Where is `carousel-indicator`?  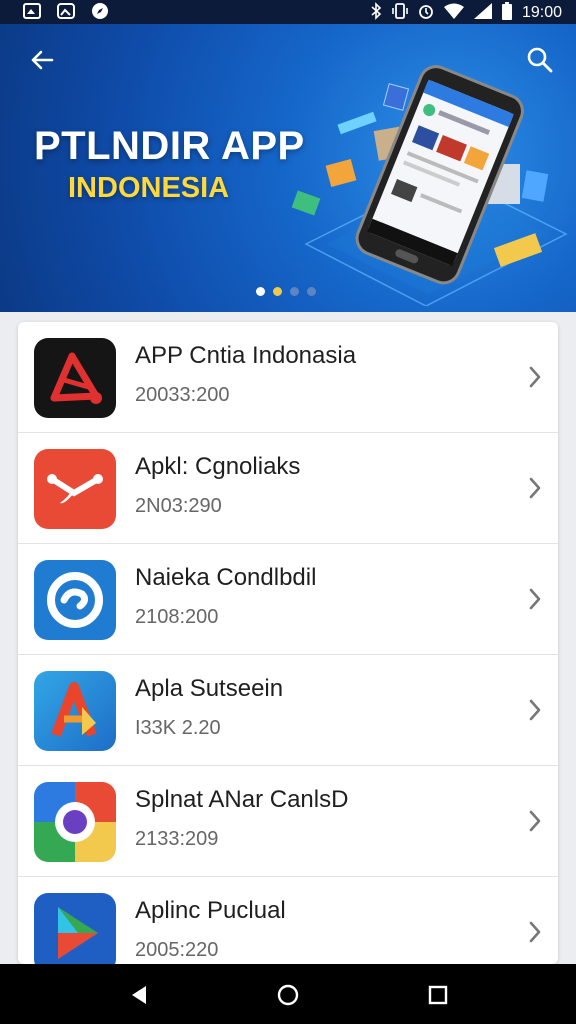 carousel-indicator is located at coordinates (286, 291).